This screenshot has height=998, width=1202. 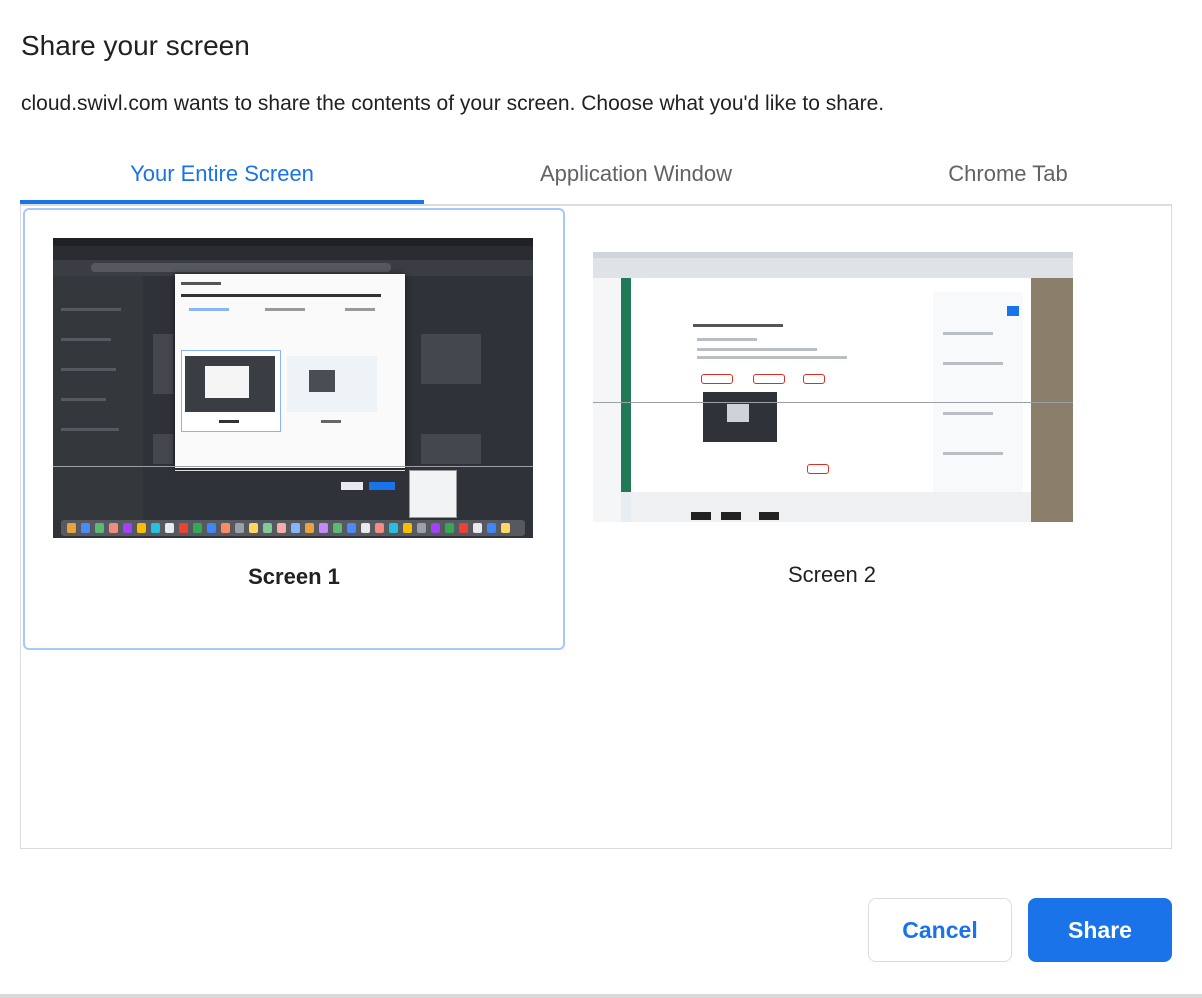 I want to click on screen-2-thumbnail, so click(x=833, y=387).